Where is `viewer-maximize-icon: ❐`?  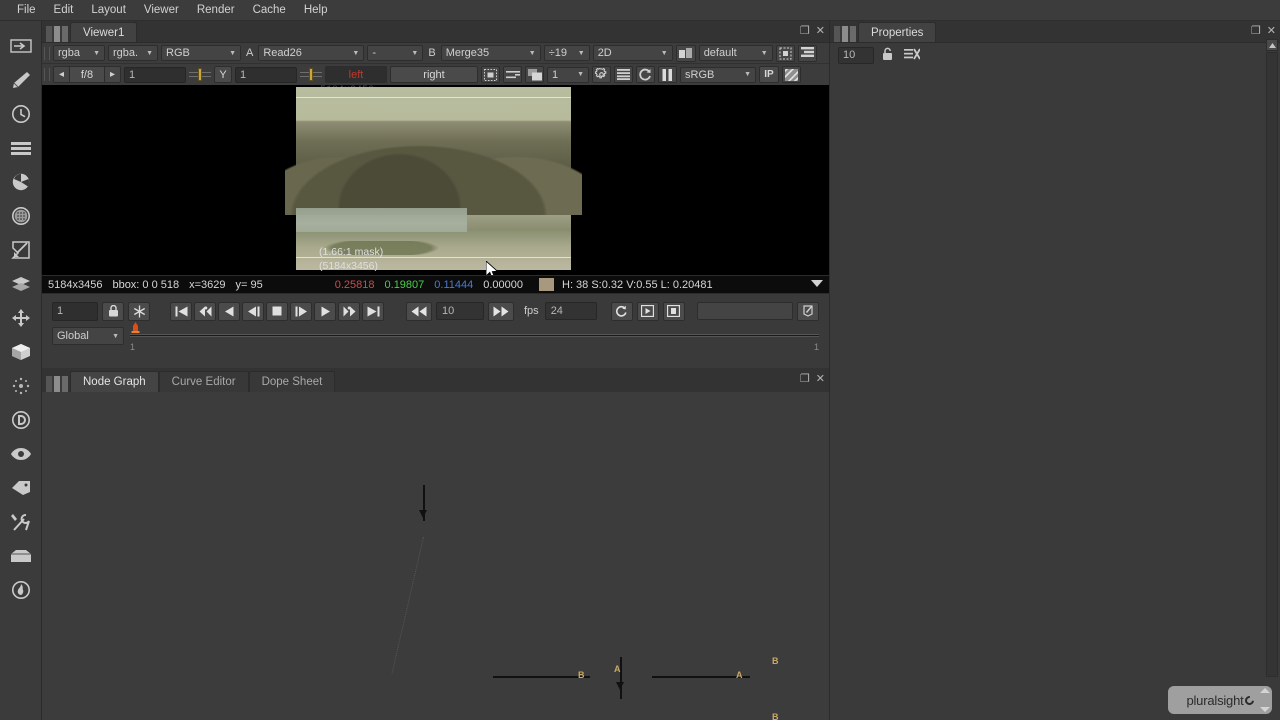
viewer-maximize-icon: ❐ is located at coordinates (805, 31).